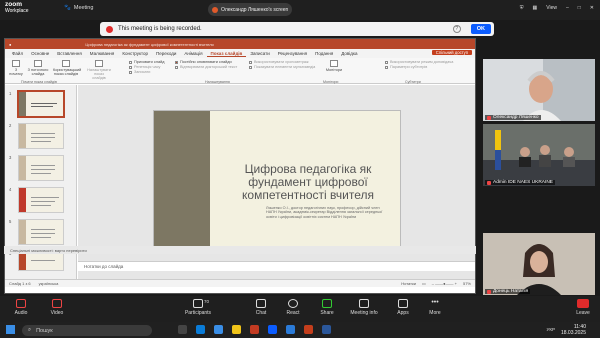 The image size is (600, 338). Describe the element at coordinates (573, 330) in the screenshot. I see `system-clock: 11:40 18.03.2025` at that location.